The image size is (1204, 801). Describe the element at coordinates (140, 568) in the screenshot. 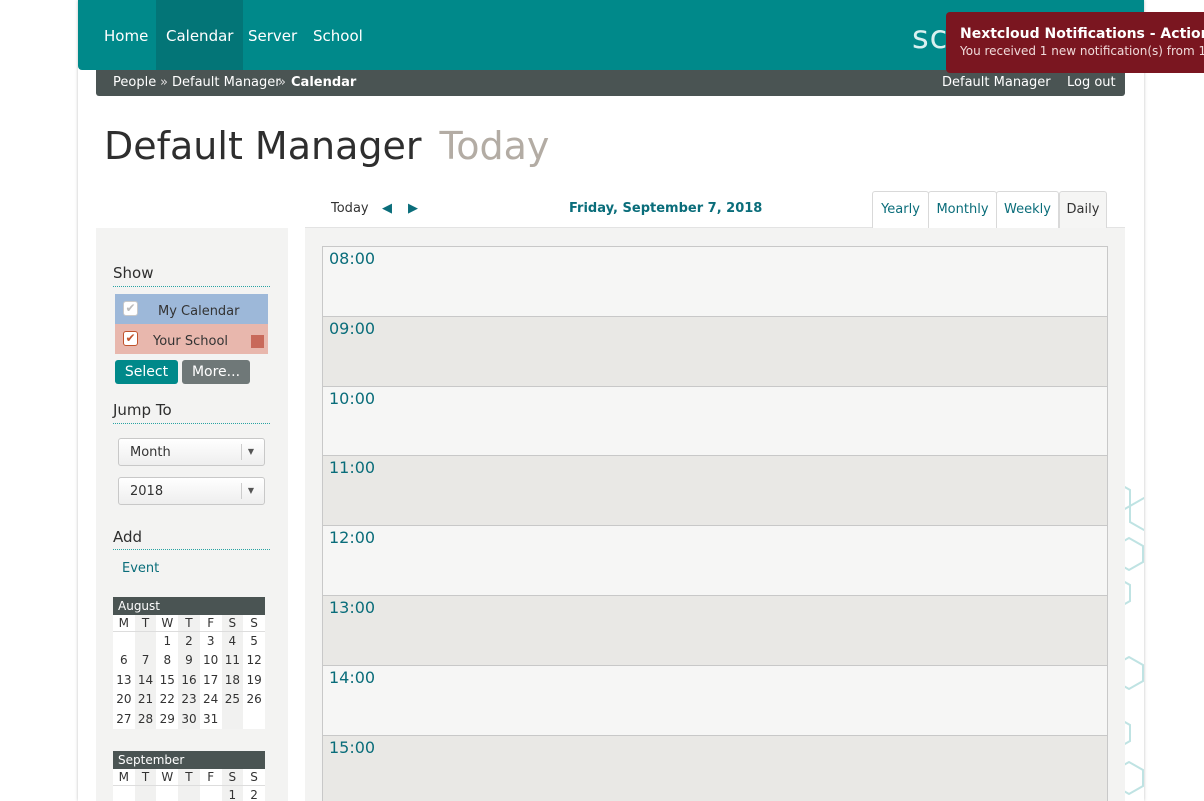

I see `add-event-link: Event` at that location.